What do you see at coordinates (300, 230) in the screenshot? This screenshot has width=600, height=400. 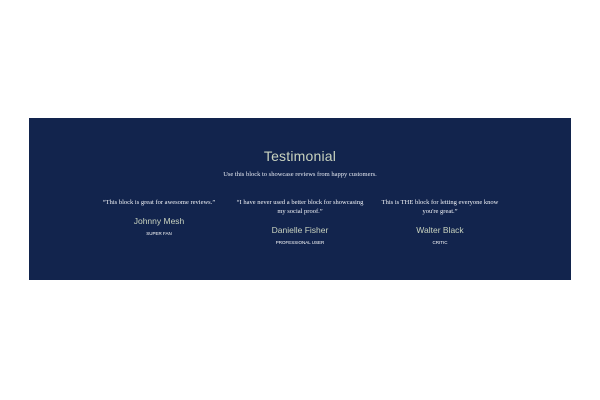 I see `reviewer-name: Danielle Fisher` at bounding box center [300, 230].